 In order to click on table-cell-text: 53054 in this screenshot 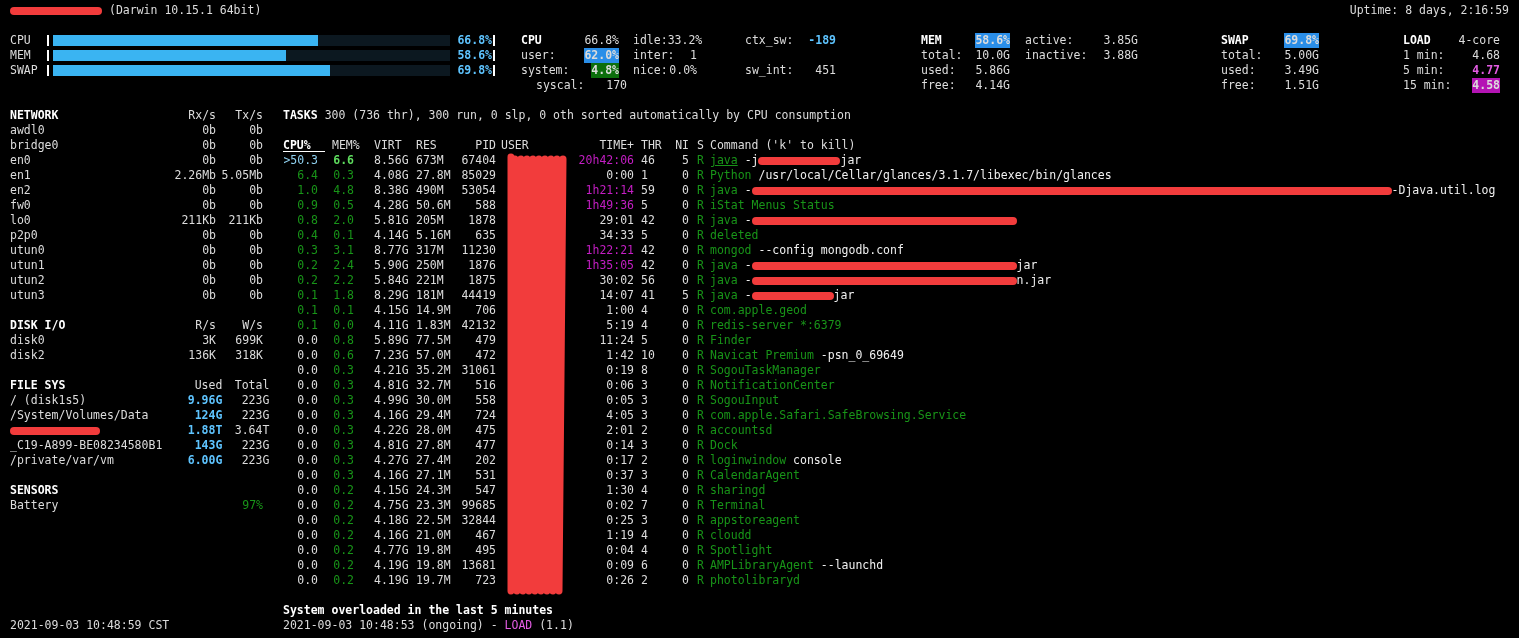, I will do `click(478, 190)`.